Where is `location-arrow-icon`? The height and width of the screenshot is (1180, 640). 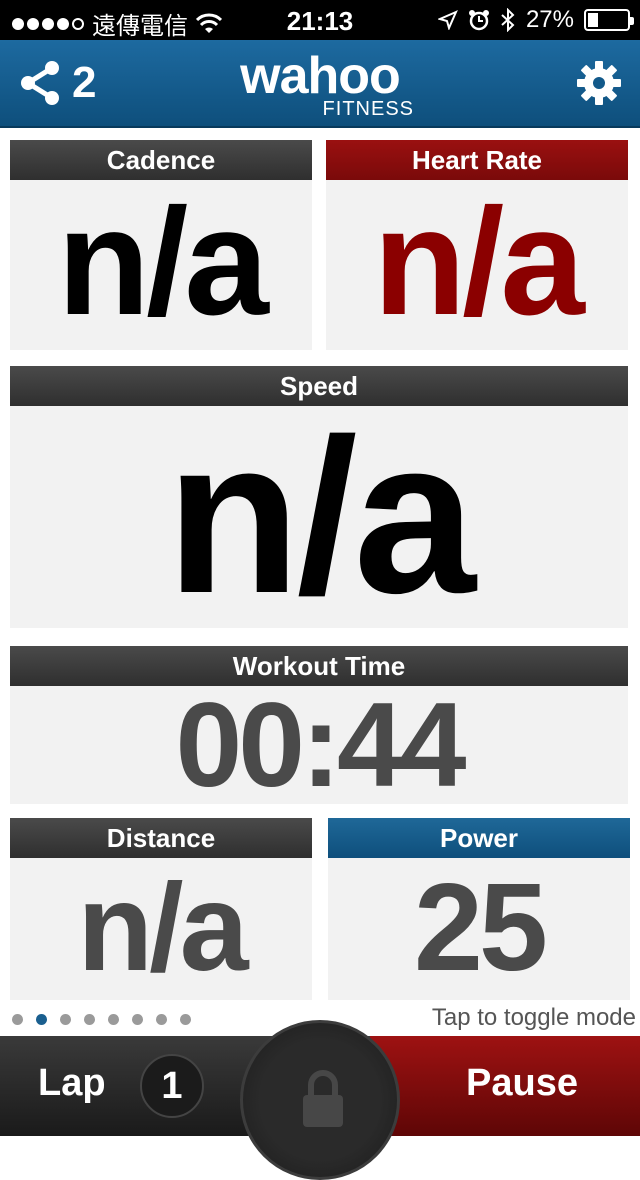 location-arrow-icon is located at coordinates (447, 20).